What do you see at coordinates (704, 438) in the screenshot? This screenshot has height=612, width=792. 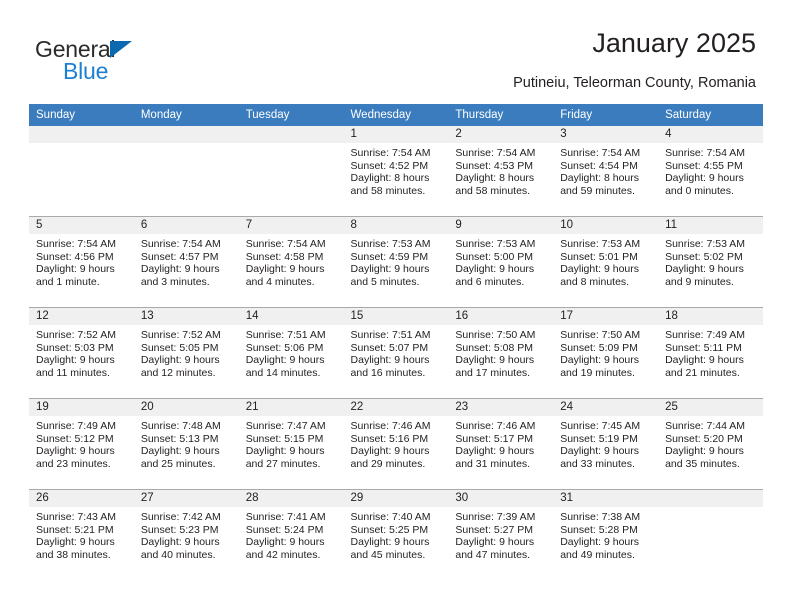 I see `sunset-text: Sunset: 5:20 PM` at bounding box center [704, 438].